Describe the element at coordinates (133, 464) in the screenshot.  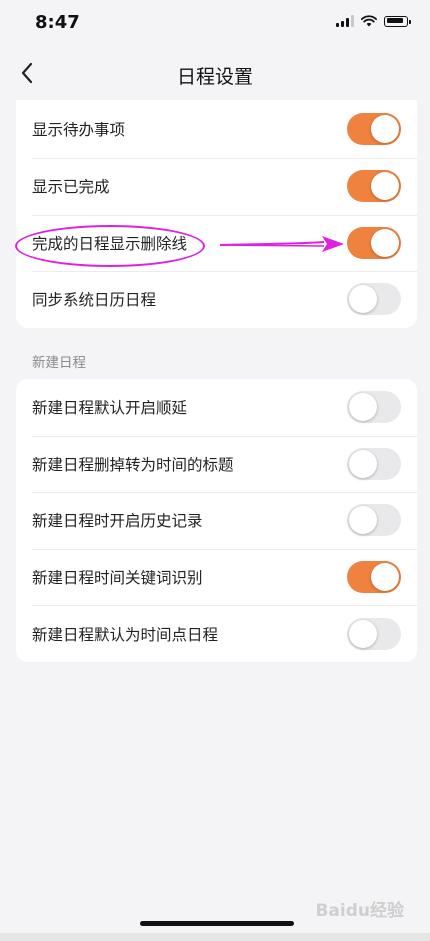
I see `setting-label: 新建日程删掉转为时间的标题` at that location.